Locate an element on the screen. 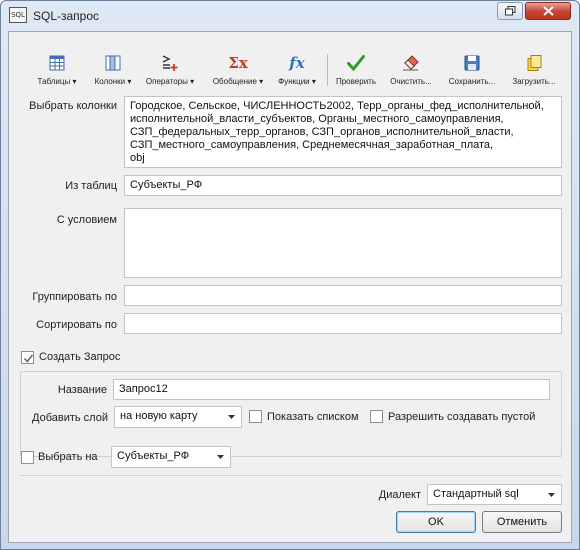 The width and height of the screenshot is (580, 550). aggregate-button: Σx Обобщение ▾ is located at coordinates (238, 71).